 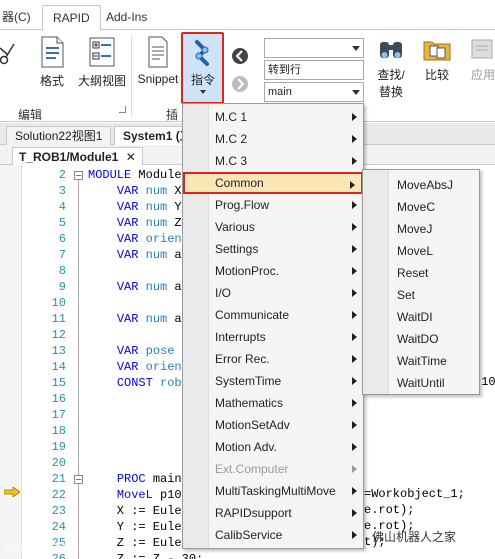 What do you see at coordinates (58, 495) in the screenshot?
I see `line-number: 22` at bounding box center [58, 495].